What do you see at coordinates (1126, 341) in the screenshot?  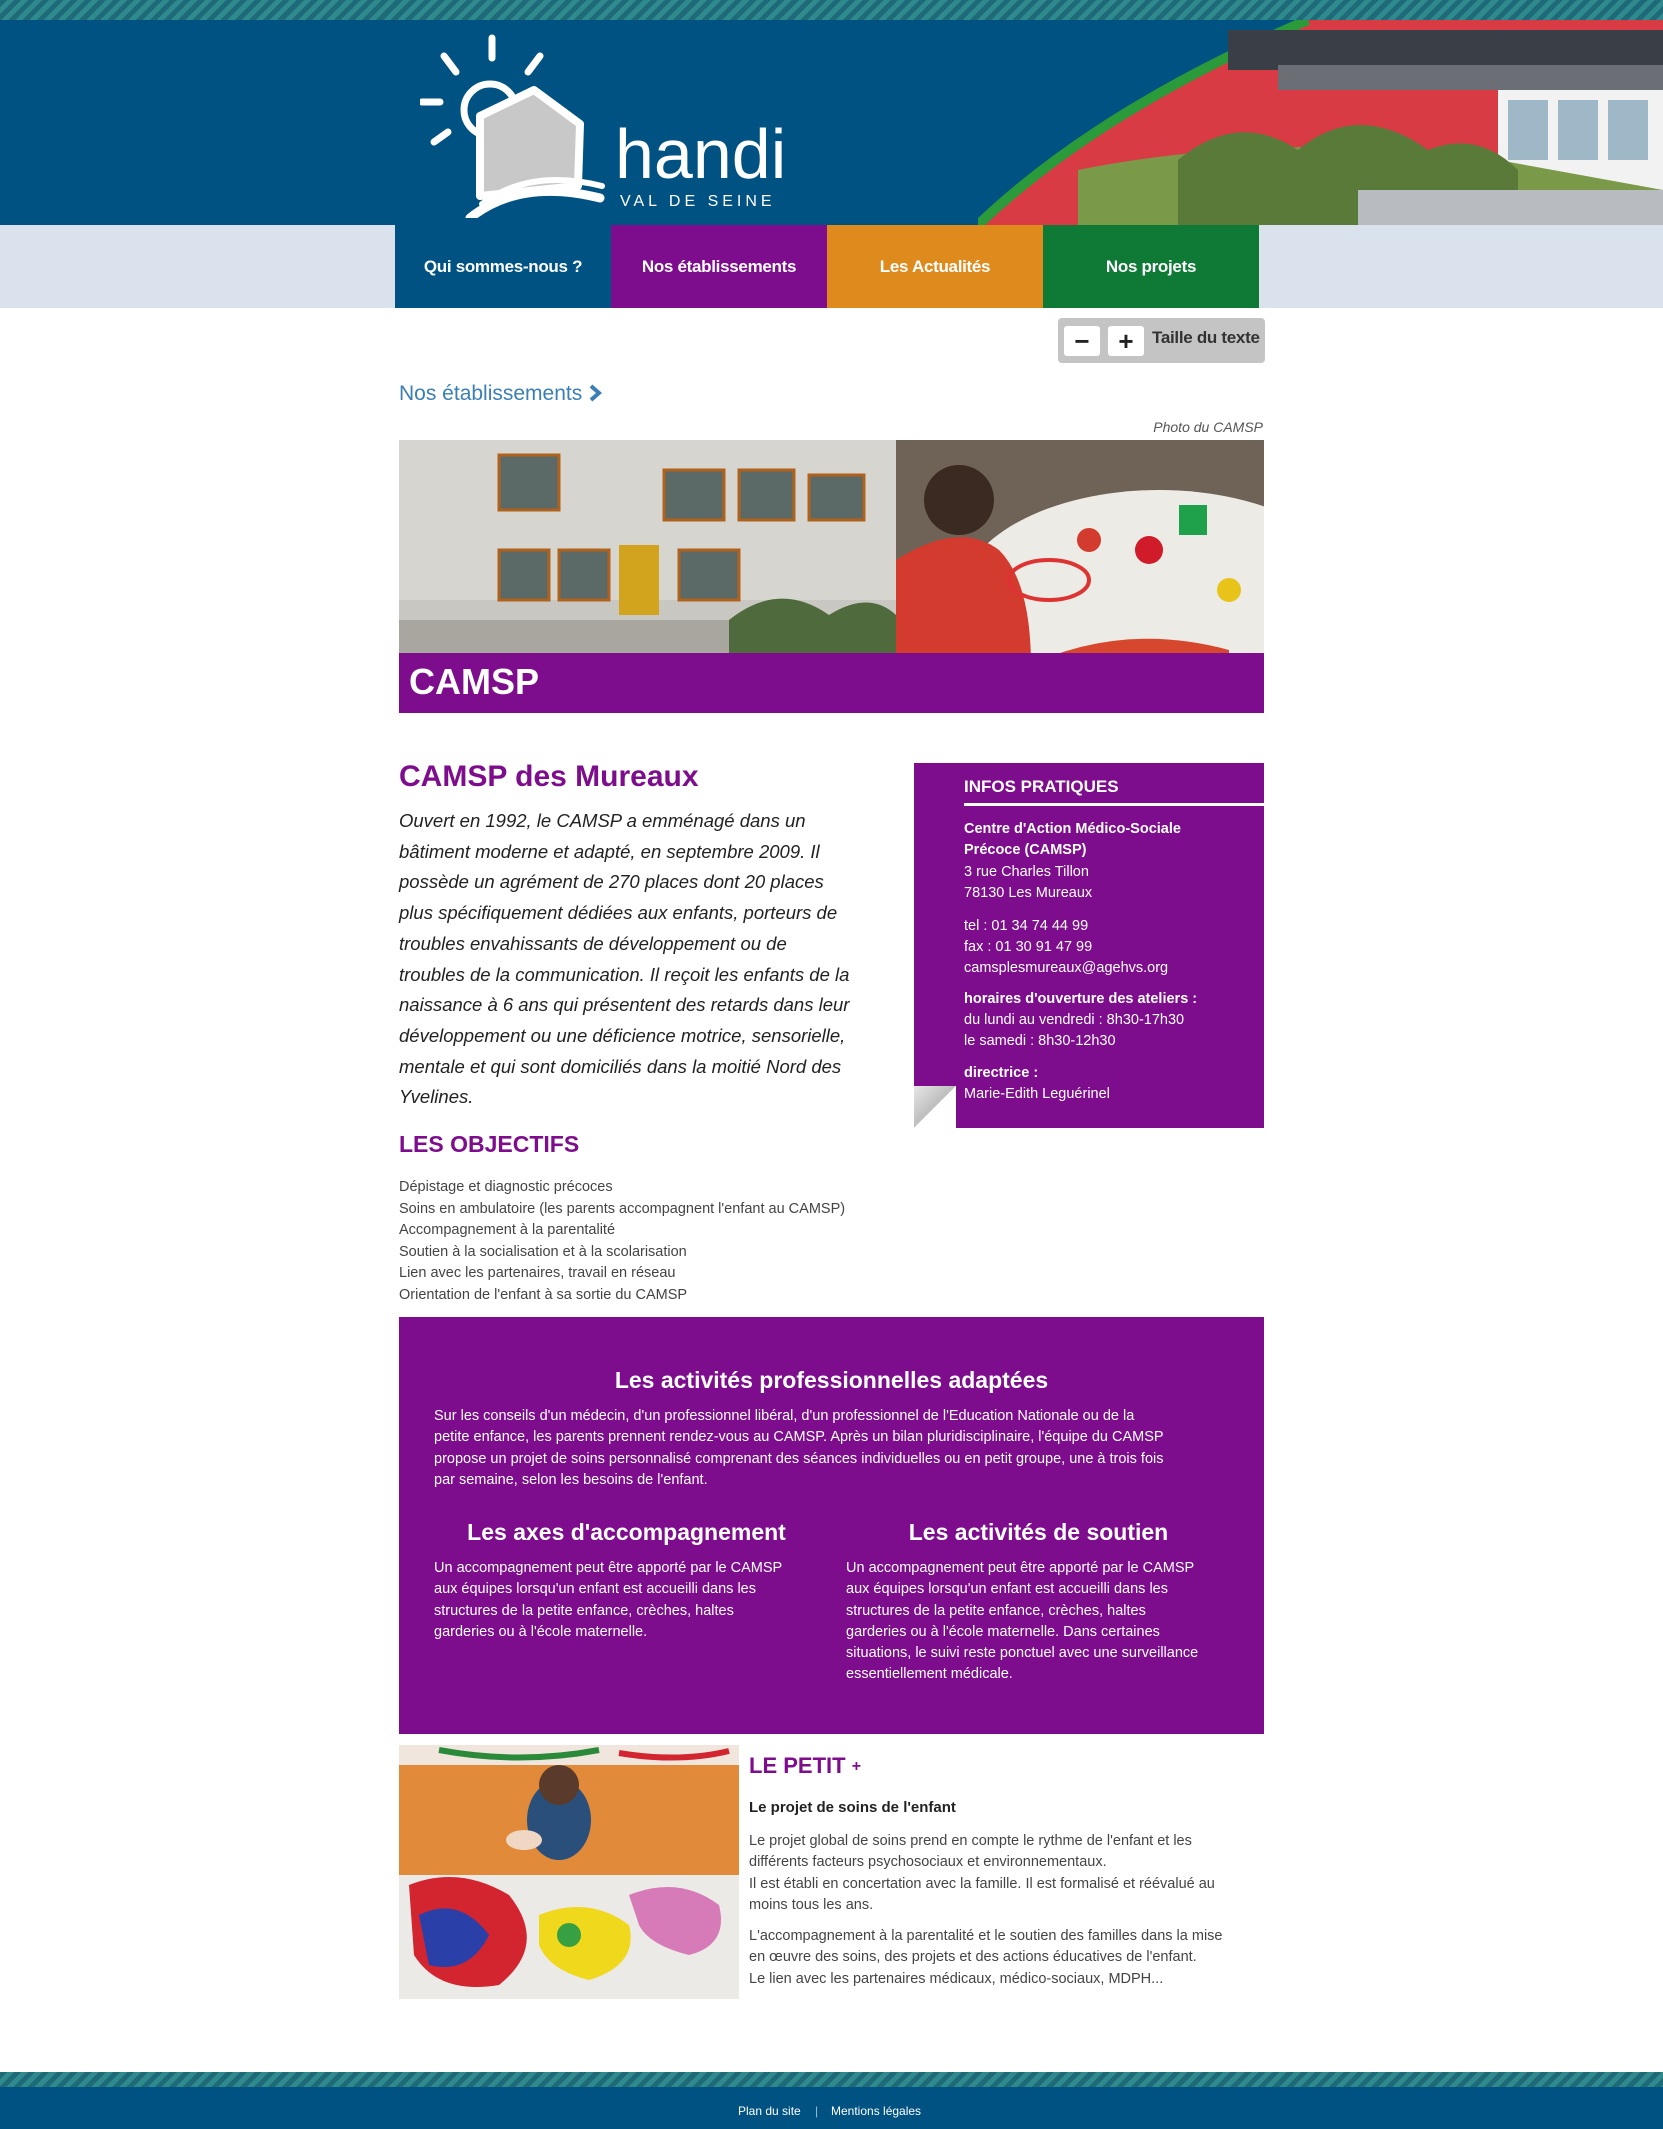 I see `increase-text-button: +` at bounding box center [1126, 341].